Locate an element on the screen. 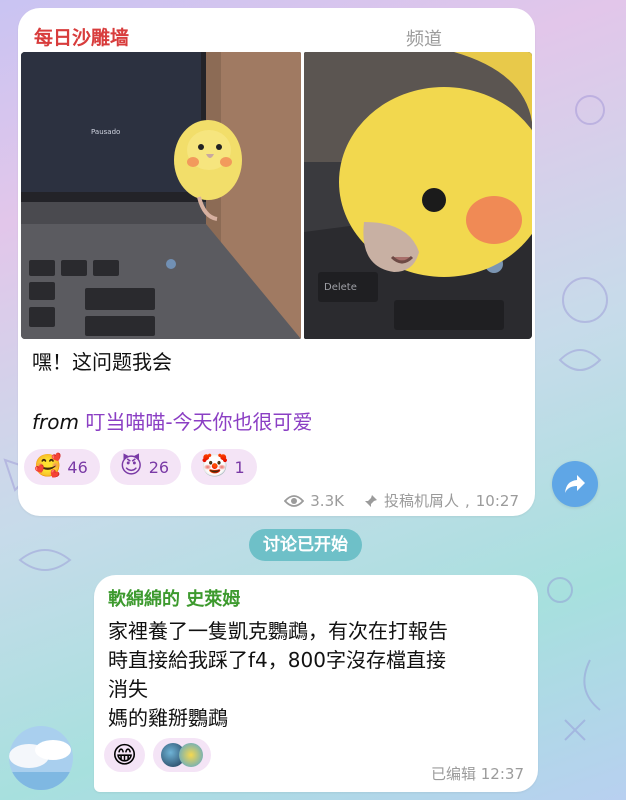  reaction-count: 26 is located at coordinates (159, 467).